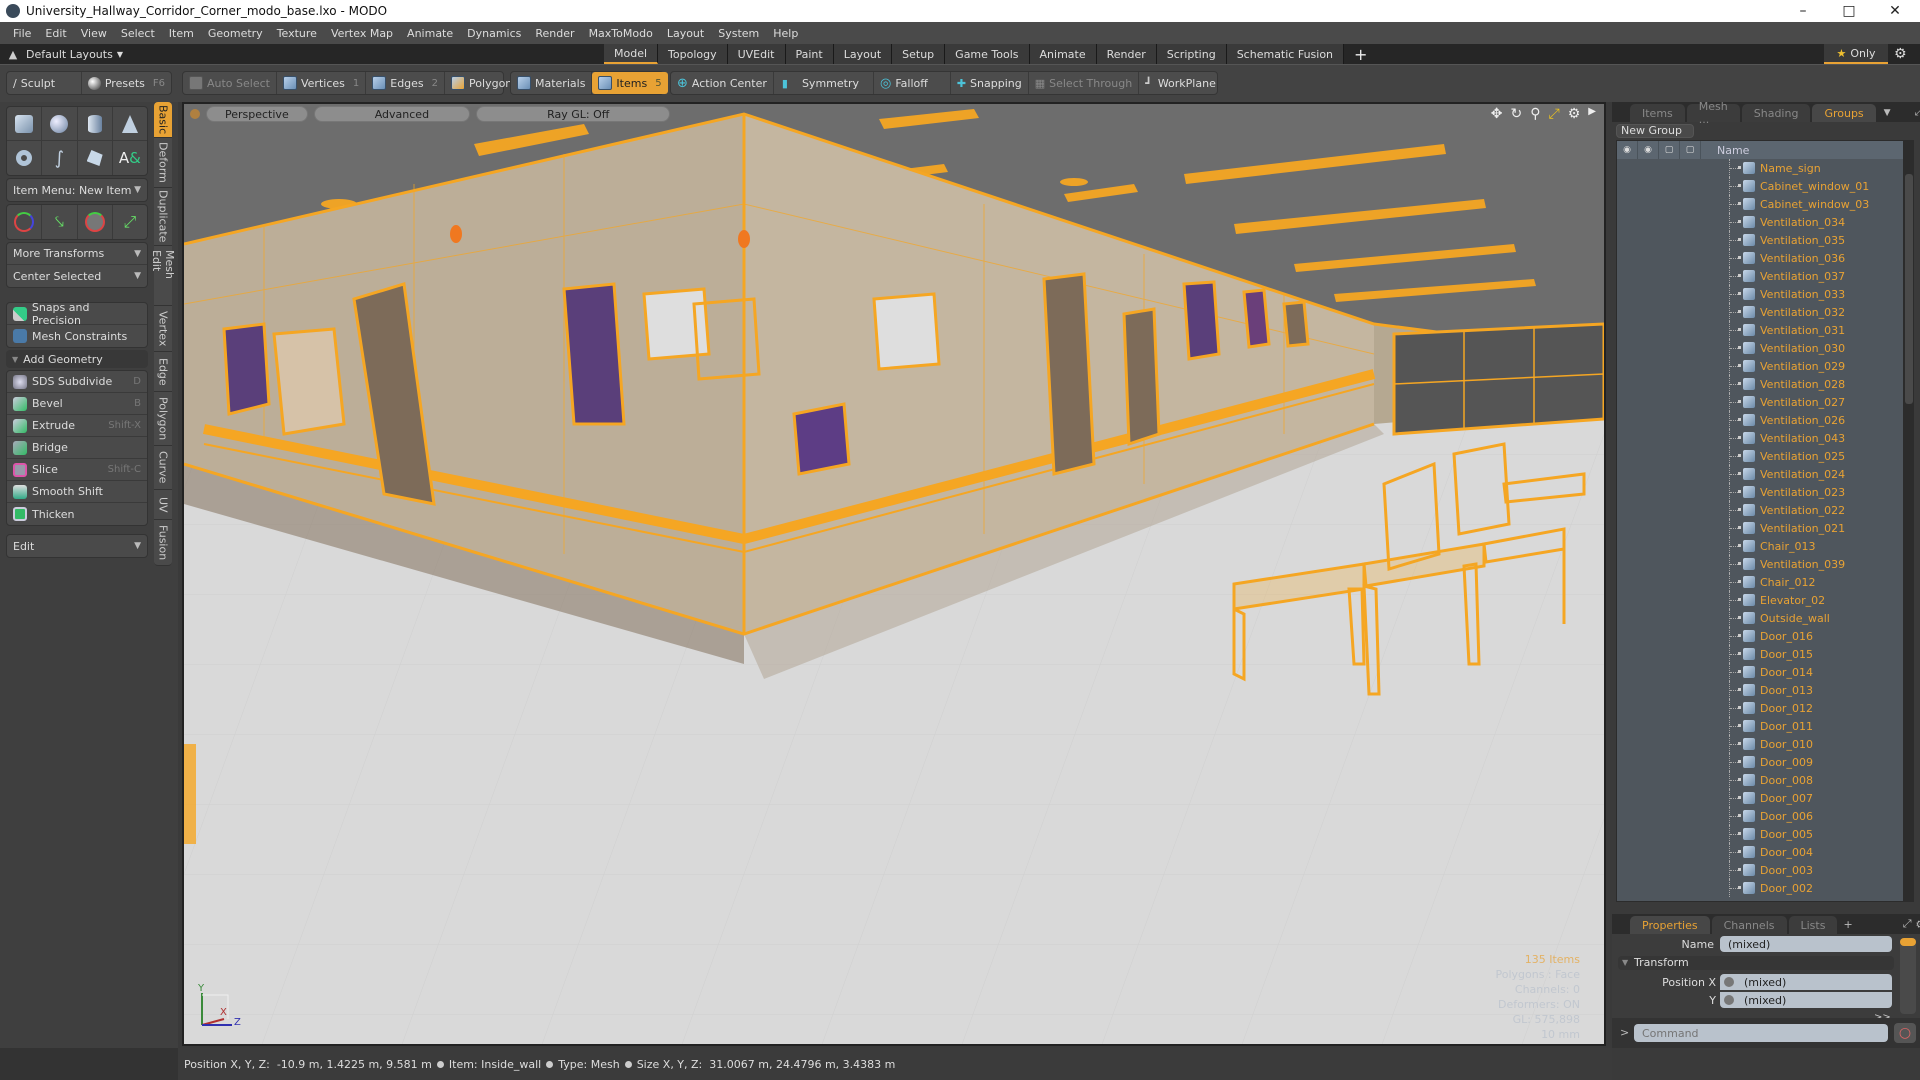  What do you see at coordinates (1760, 348) in the screenshot?
I see `group-list-item: Ventilation_030` at bounding box center [1760, 348].